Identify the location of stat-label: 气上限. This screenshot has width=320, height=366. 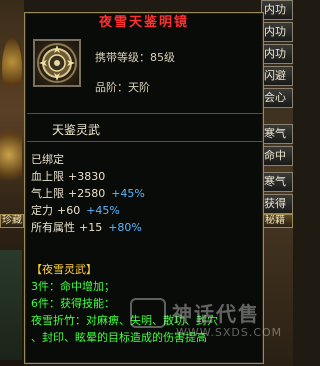
(47, 193).